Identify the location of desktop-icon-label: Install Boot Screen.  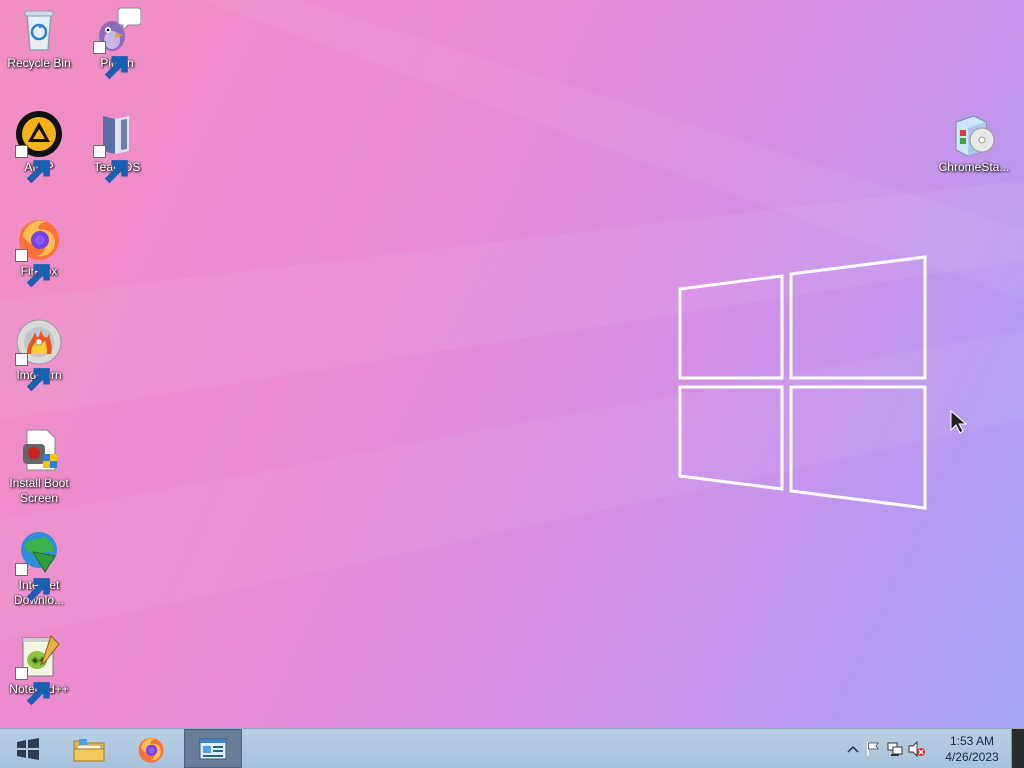
(39, 490).